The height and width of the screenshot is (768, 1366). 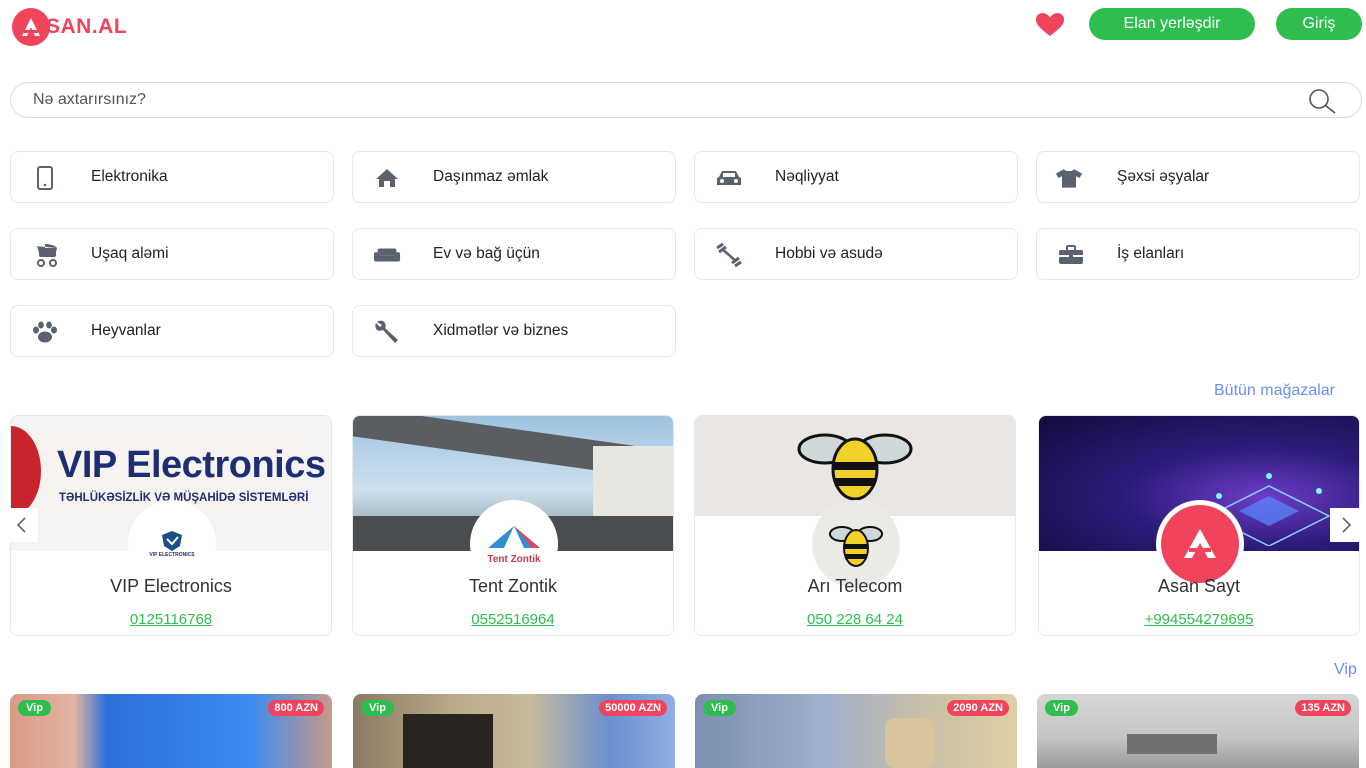 I want to click on stroller-icon, so click(x=45, y=255).